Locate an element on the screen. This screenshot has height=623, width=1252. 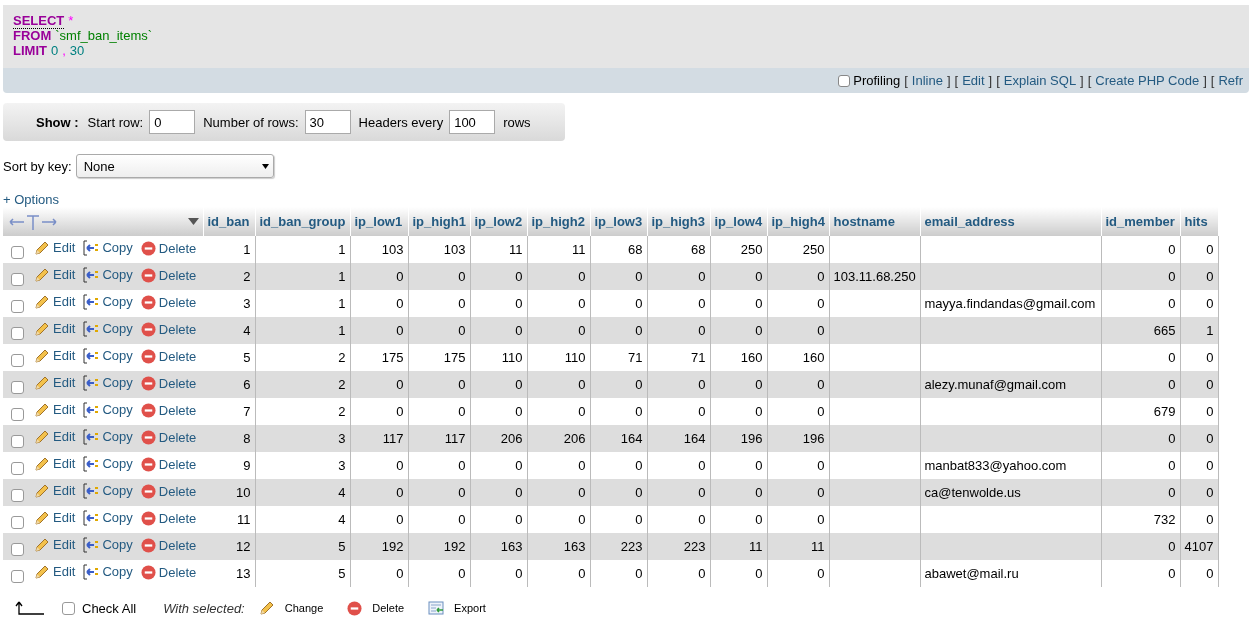
table-cell: 164 is located at coordinates (694, 438).